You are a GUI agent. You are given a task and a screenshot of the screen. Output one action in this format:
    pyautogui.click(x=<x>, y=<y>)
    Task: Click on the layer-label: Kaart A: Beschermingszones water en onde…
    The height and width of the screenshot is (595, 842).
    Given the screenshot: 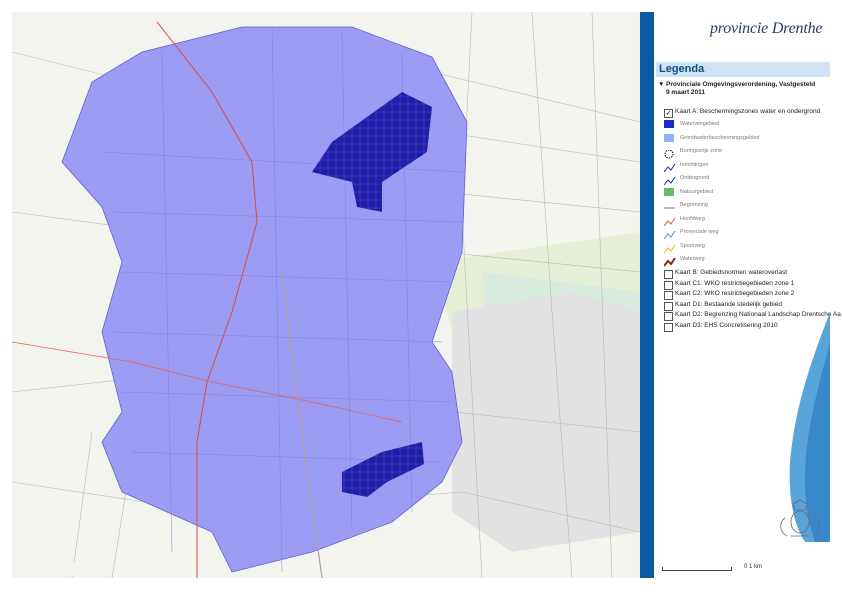 What is the action you would take?
    pyautogui.click(x=748, y=111)
    